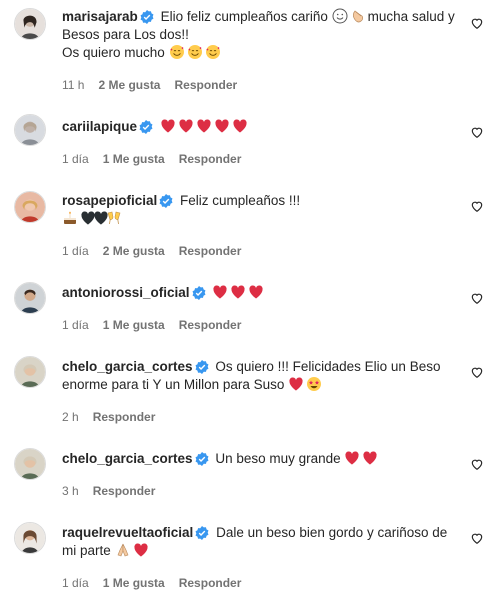  I want to click on comment-meta: 1 día 2 Me gusta Responder, so click(158, 251).